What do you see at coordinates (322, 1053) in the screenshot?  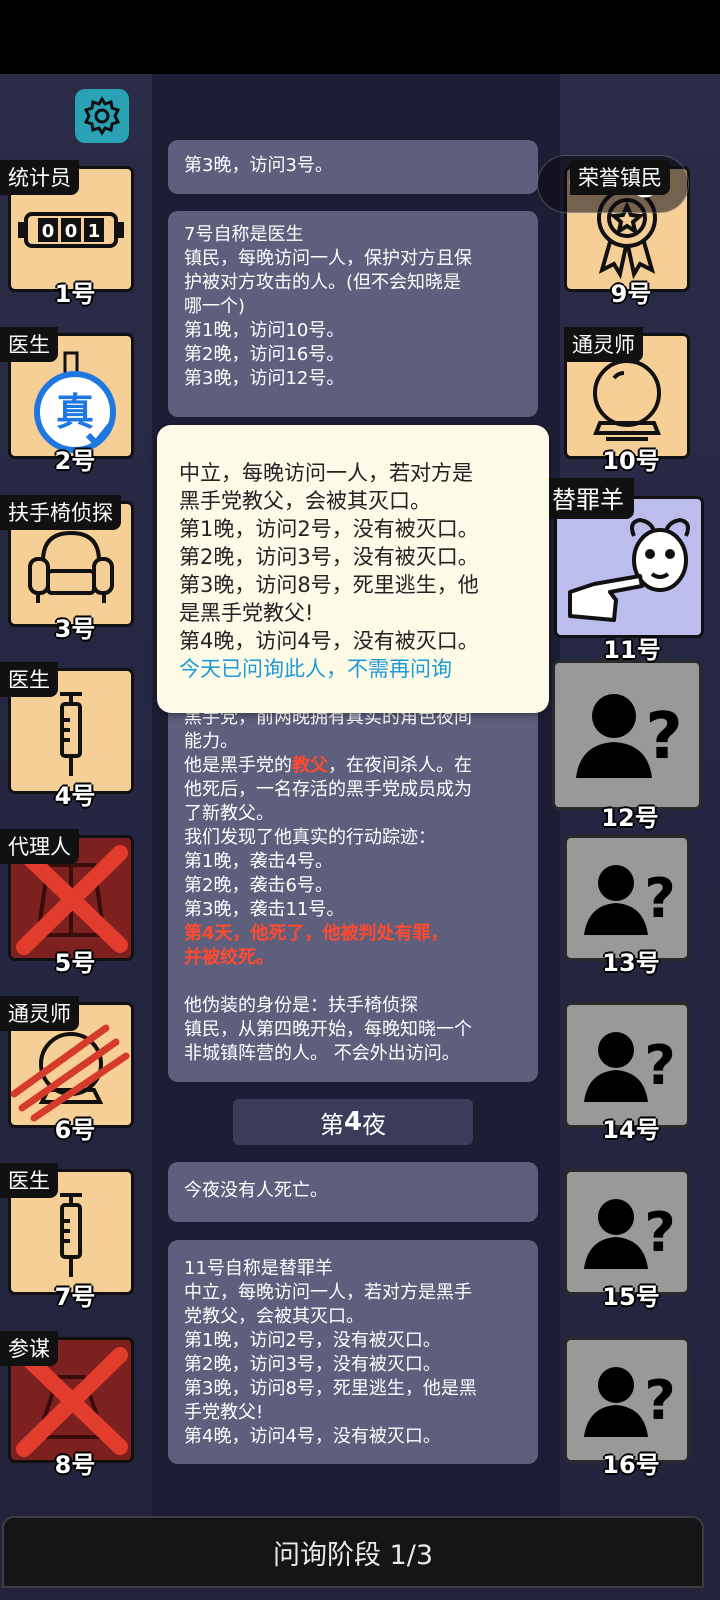 I see `message-line: 非城镇阵营的人。 不会外出访问。` at bounding box center [322, 1053].